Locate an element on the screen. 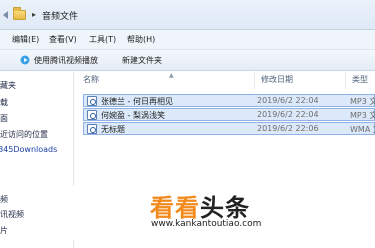 This screenshot has height=248, width=375. sidebar-item-recent-places: 最近访问的位置 is located at coordinates (24, 134).